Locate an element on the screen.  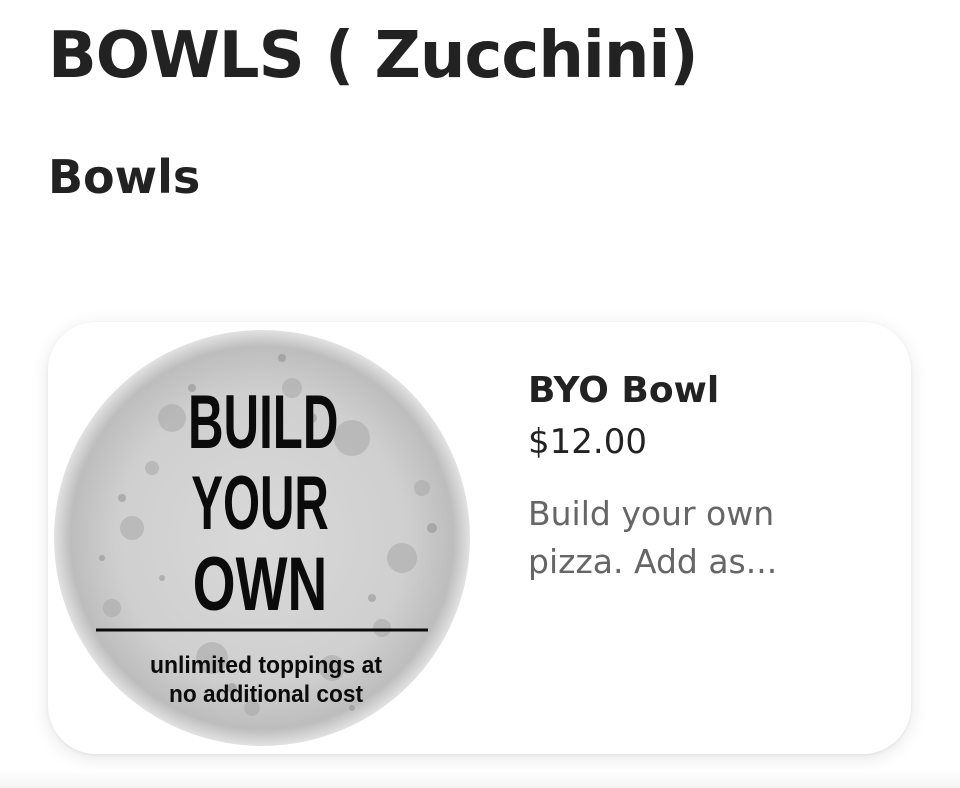
image-text-line1: BUILD is located at coordinates (263, 422).